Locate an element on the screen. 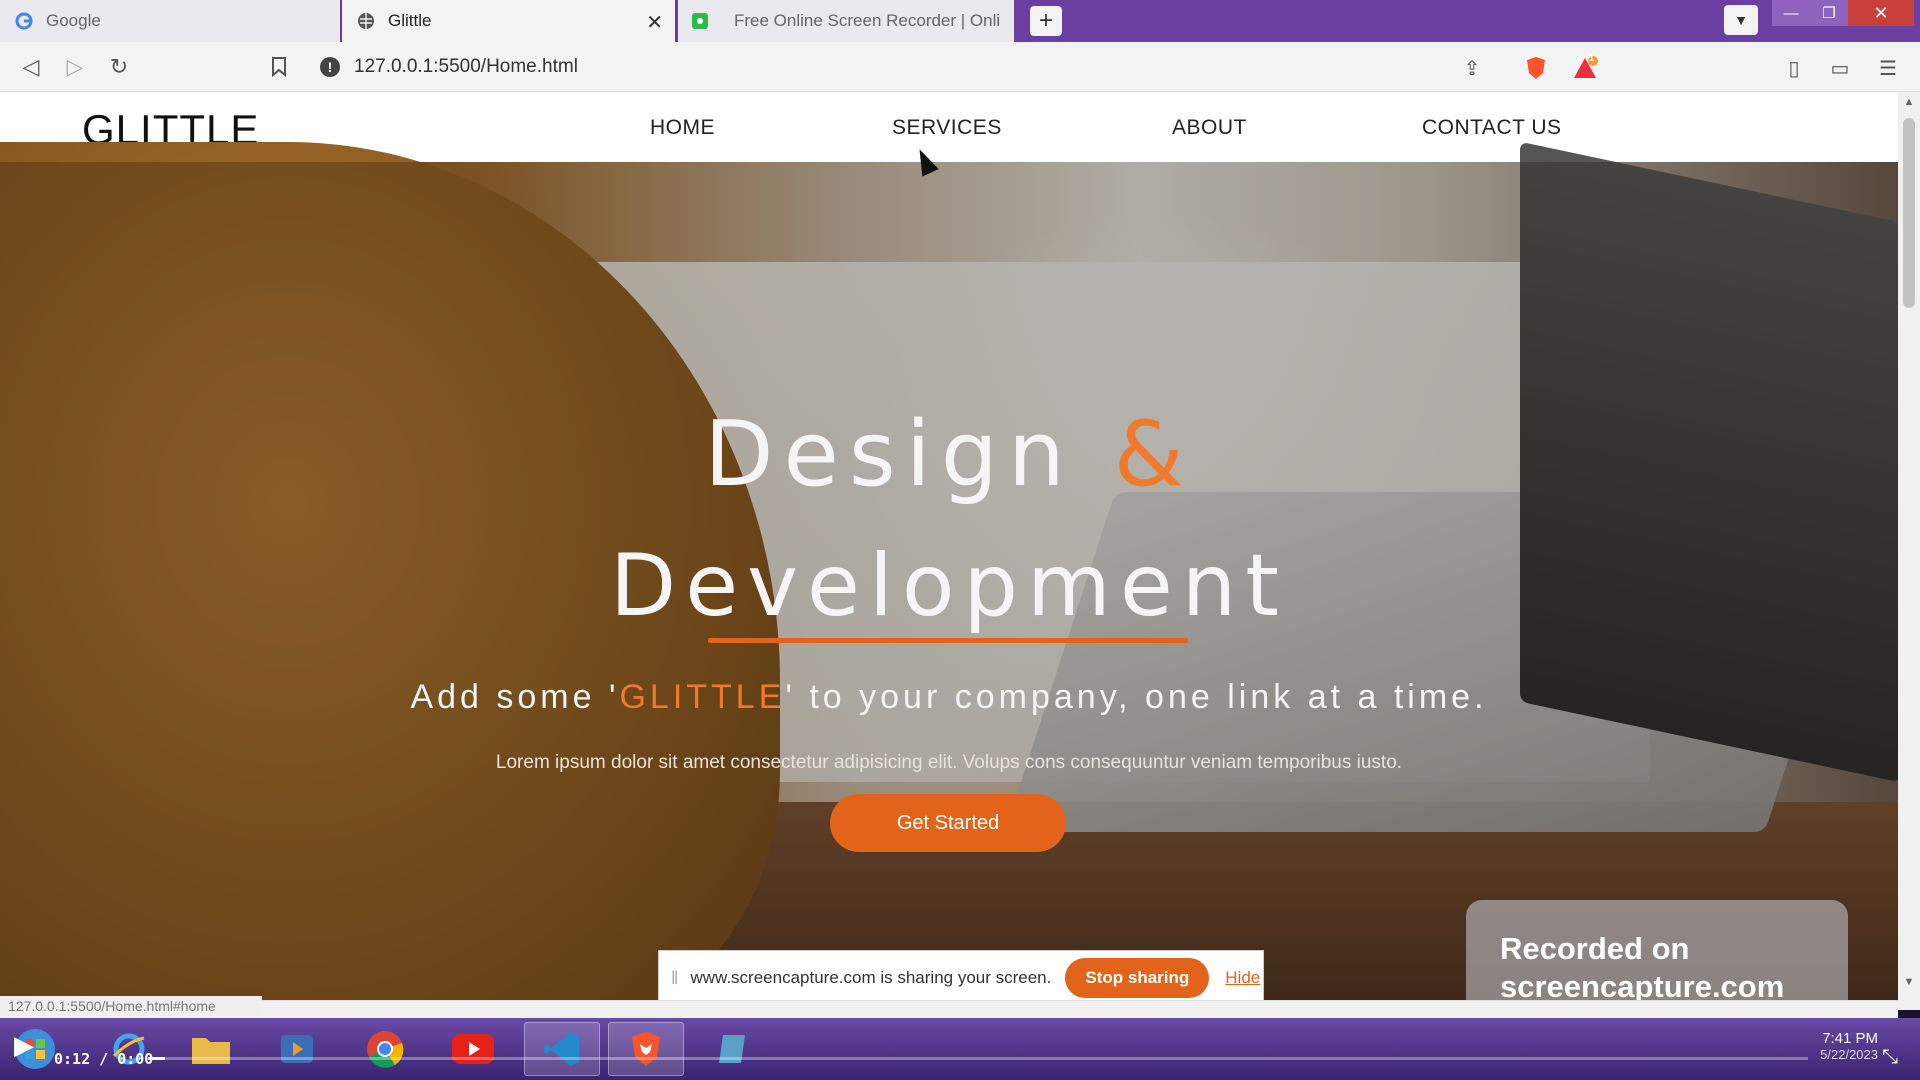 This screenshot has height=1080, width=1920. vertical-scrollbar: ▲ ▼ is located at coordinates (1909, 551).